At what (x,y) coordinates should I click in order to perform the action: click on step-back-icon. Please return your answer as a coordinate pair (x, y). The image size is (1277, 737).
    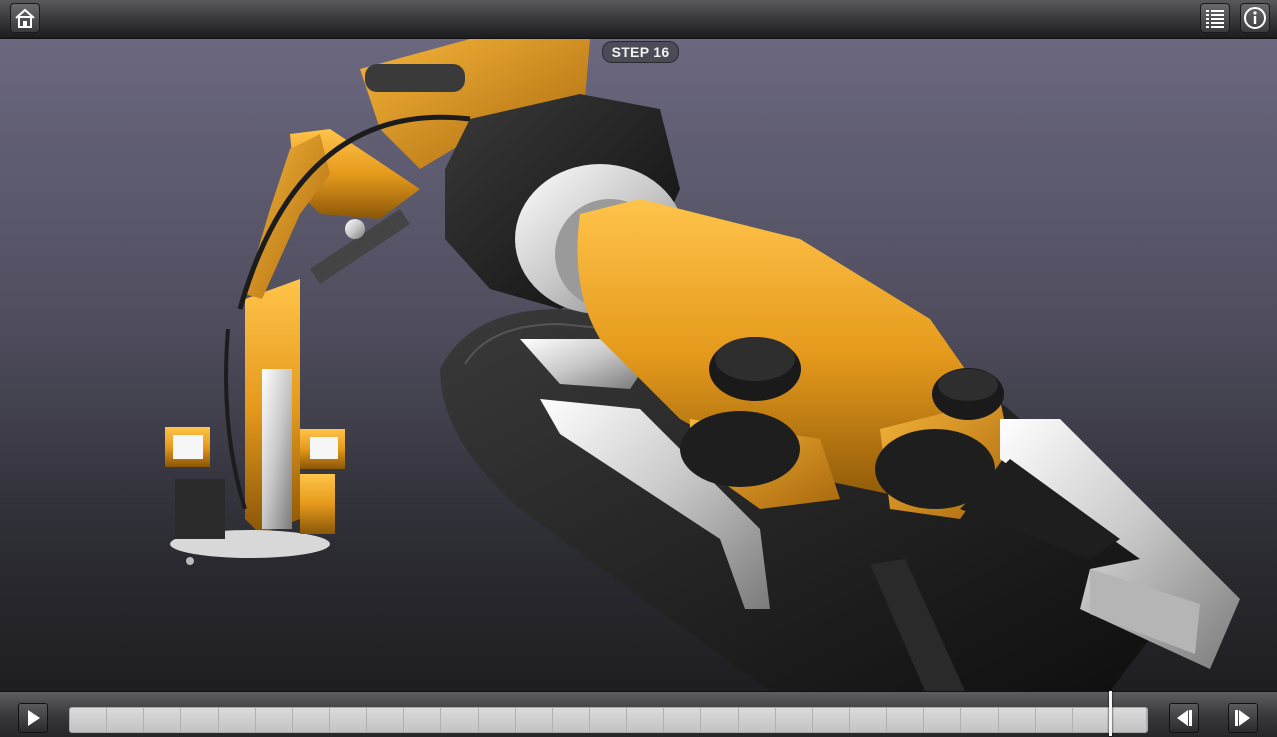
    Looking at the image, I should click on (1184, 718).